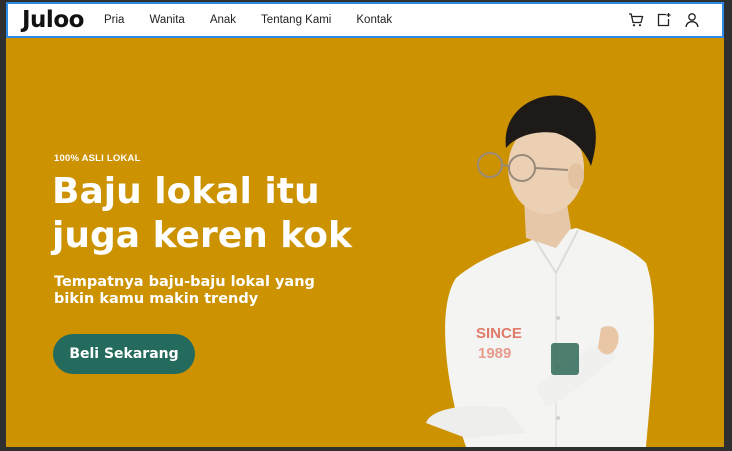 The height and width of the screenshot is (451, 732). What do you see at coordinates (374, 20) in the screenshot?
I see `nav-link-kontak: Kontak` at bounding box center [374, 20].